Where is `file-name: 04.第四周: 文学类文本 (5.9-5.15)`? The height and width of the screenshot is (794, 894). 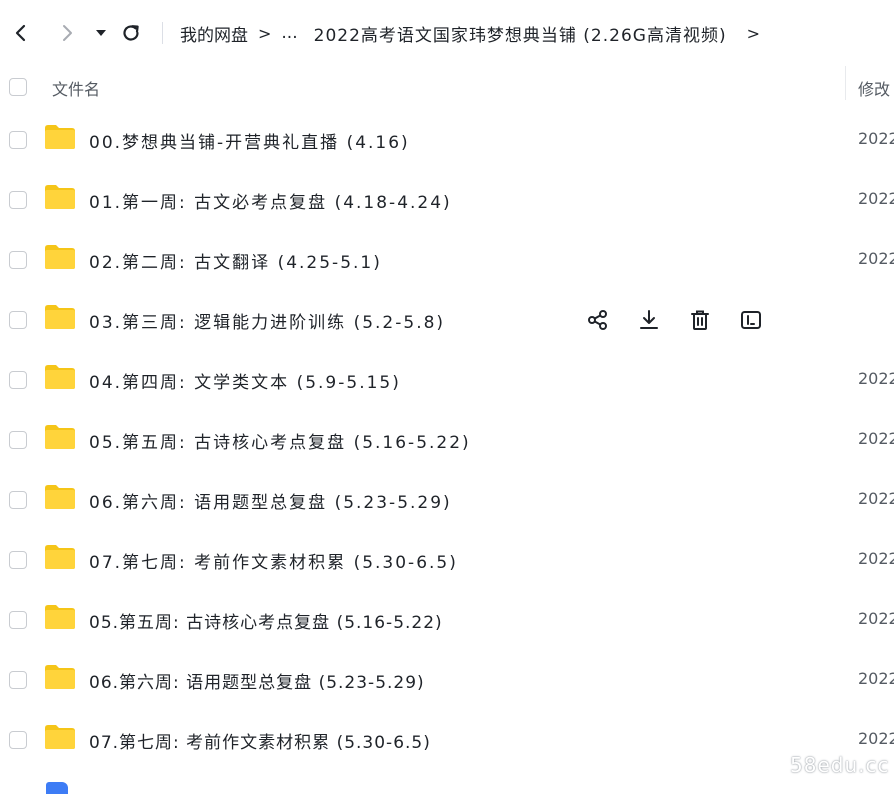 file-name: 04.第四周: 文学类文本 (5.9-5.15) is located at coordinates (245, 380).